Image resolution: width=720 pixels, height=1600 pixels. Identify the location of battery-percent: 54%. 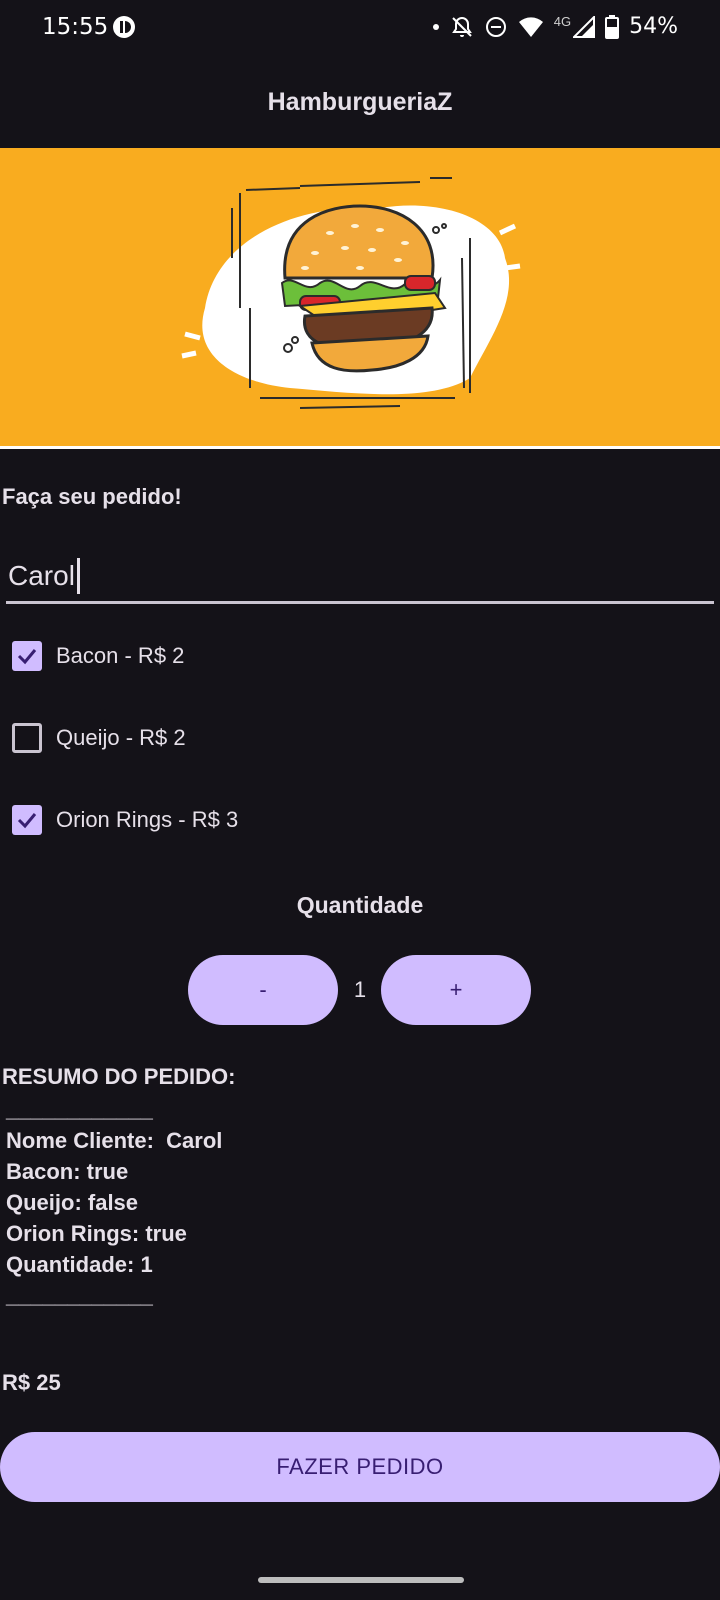
(653, 26).